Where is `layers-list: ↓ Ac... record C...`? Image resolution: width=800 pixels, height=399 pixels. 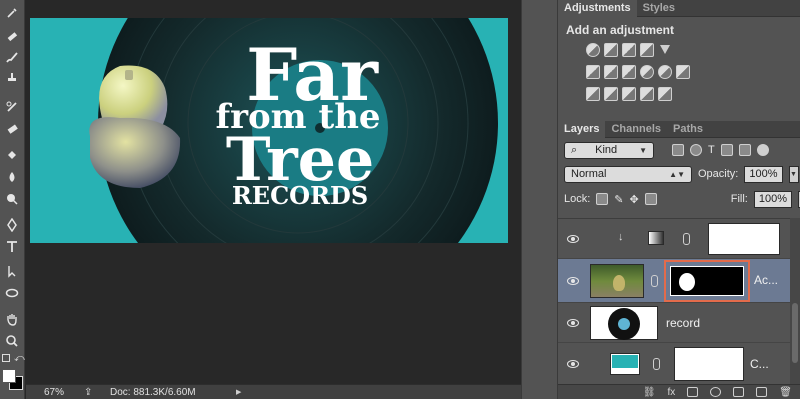
layers-list: ↓ Ac... record C... is located at coordinates (674, 301).